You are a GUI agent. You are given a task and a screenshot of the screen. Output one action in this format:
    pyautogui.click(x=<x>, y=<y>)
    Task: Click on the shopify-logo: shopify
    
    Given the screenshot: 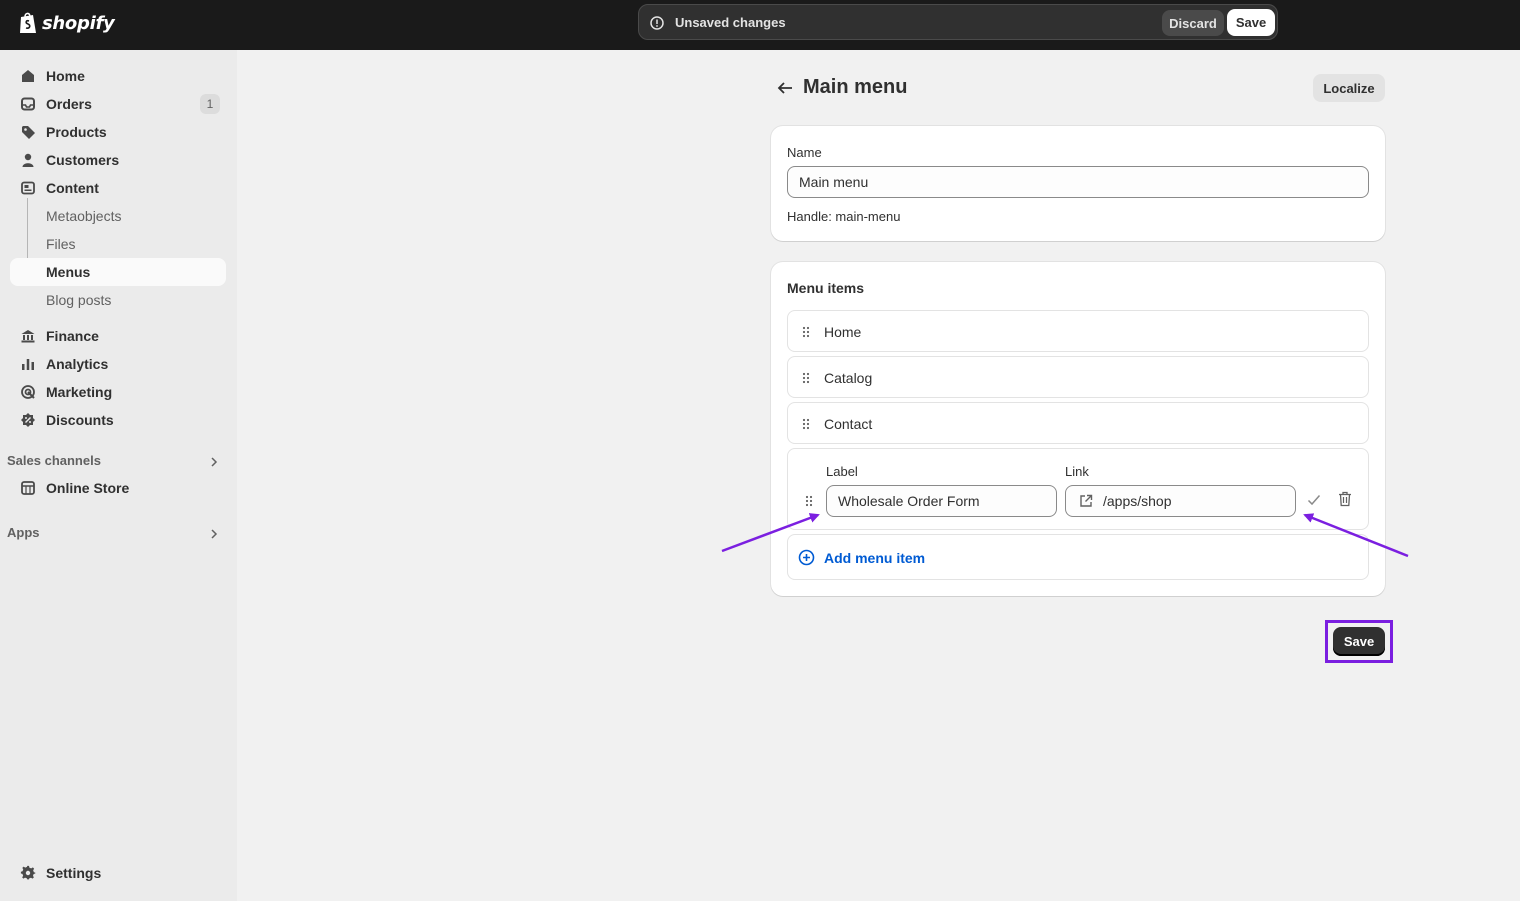 What is the action you would take?
    pyautogui.click(x=66, y=23)
    